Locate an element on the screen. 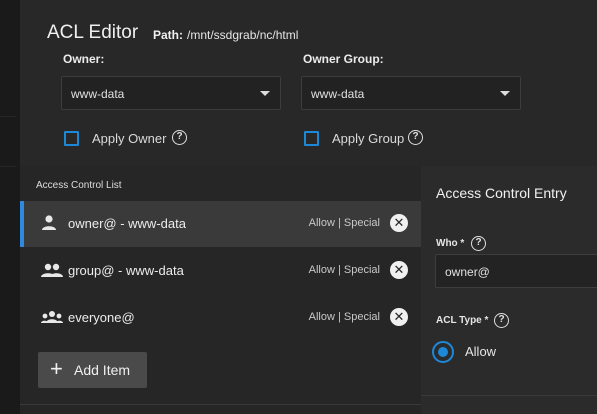  person-icon is located at coordinates (49, 222).